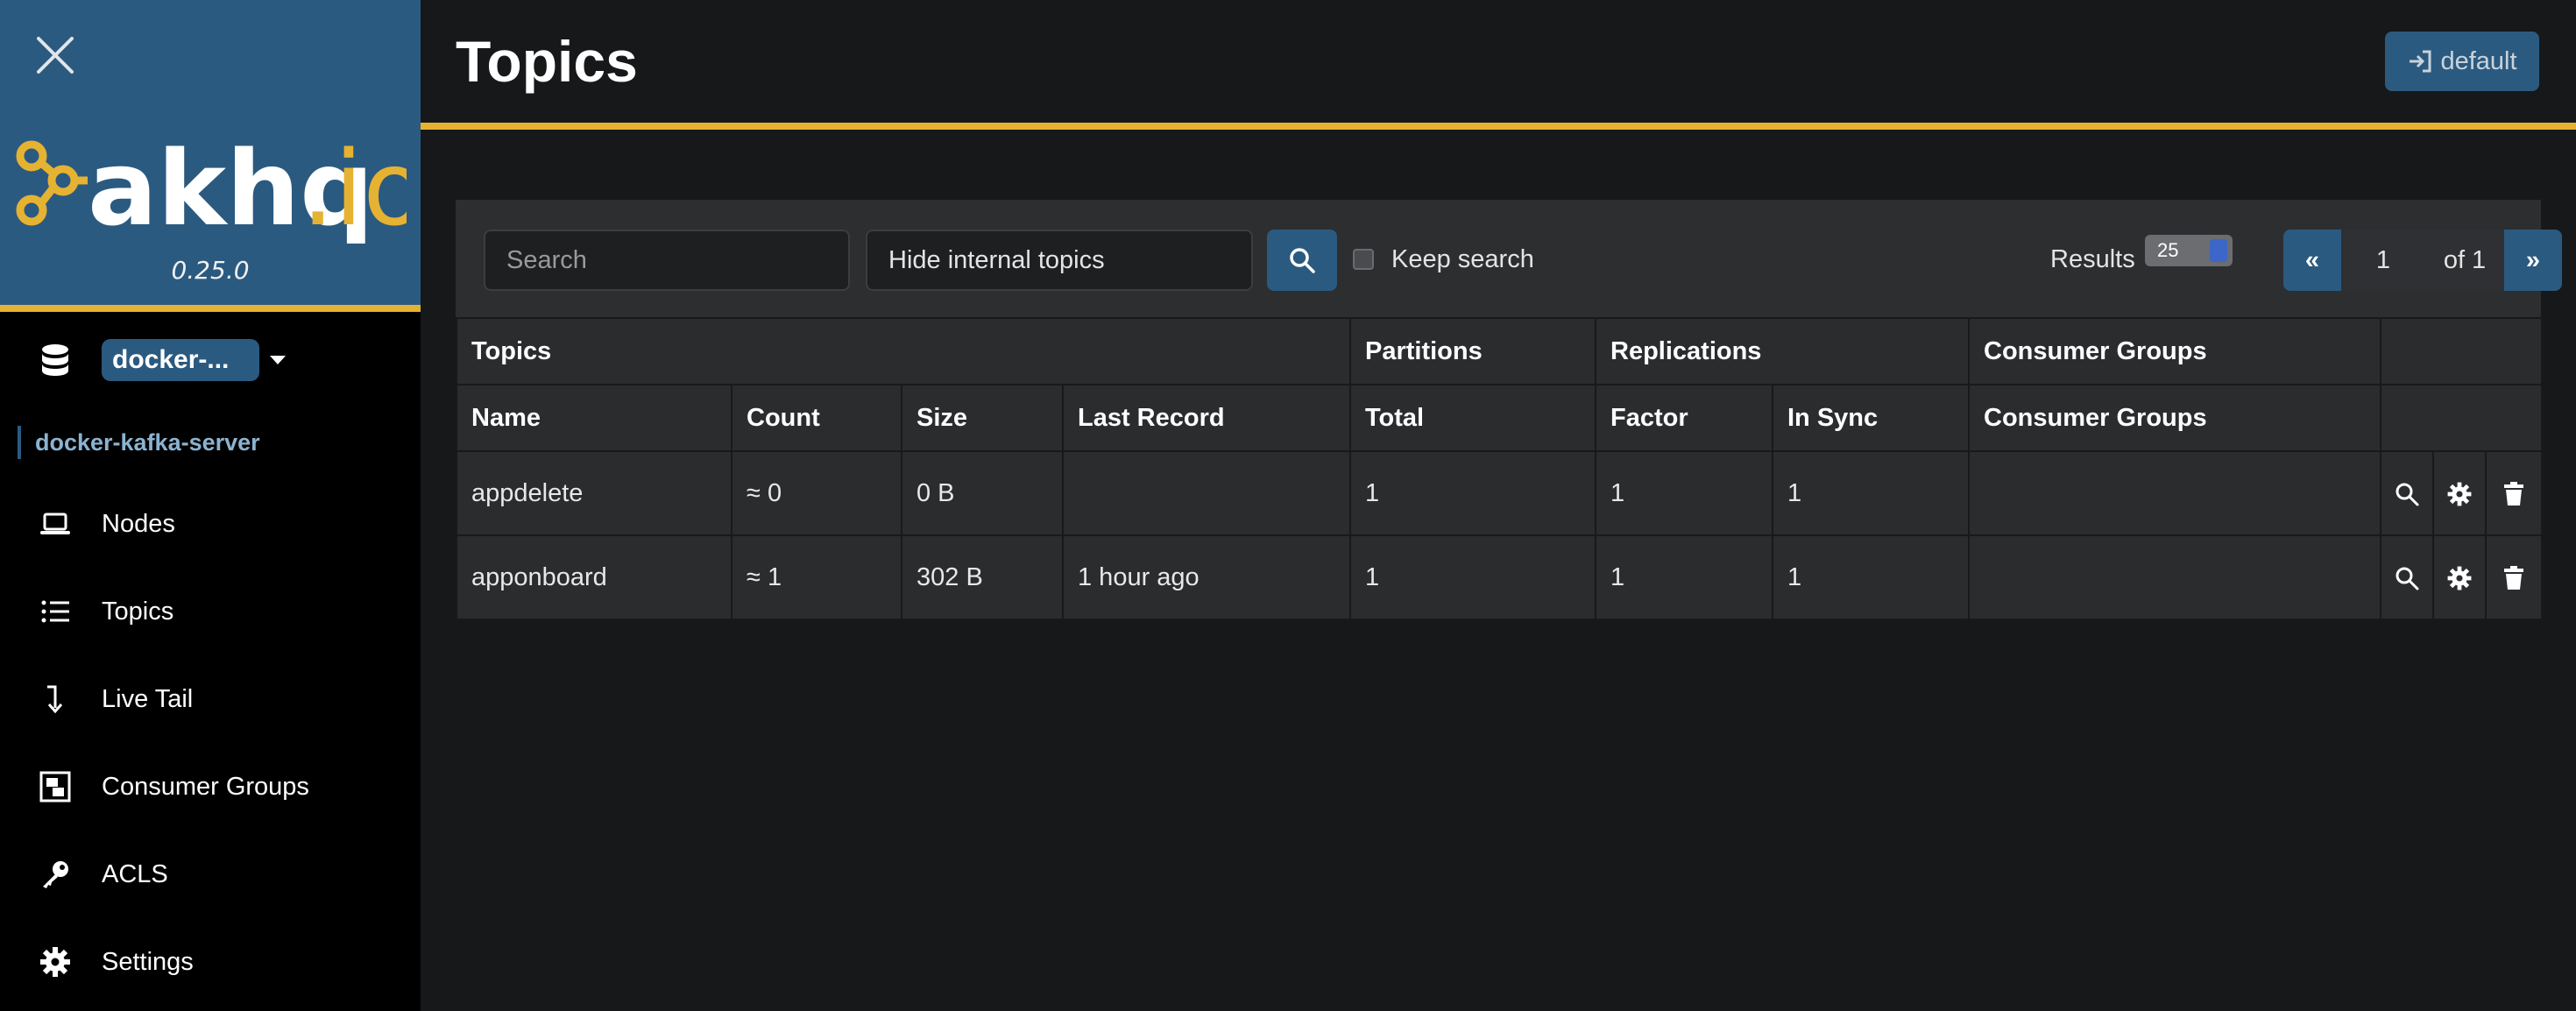 Image resolution: width=2576 pixels, height=1011 pixels. I want to click on cell-count: ≈ 0, so click(816, 493).